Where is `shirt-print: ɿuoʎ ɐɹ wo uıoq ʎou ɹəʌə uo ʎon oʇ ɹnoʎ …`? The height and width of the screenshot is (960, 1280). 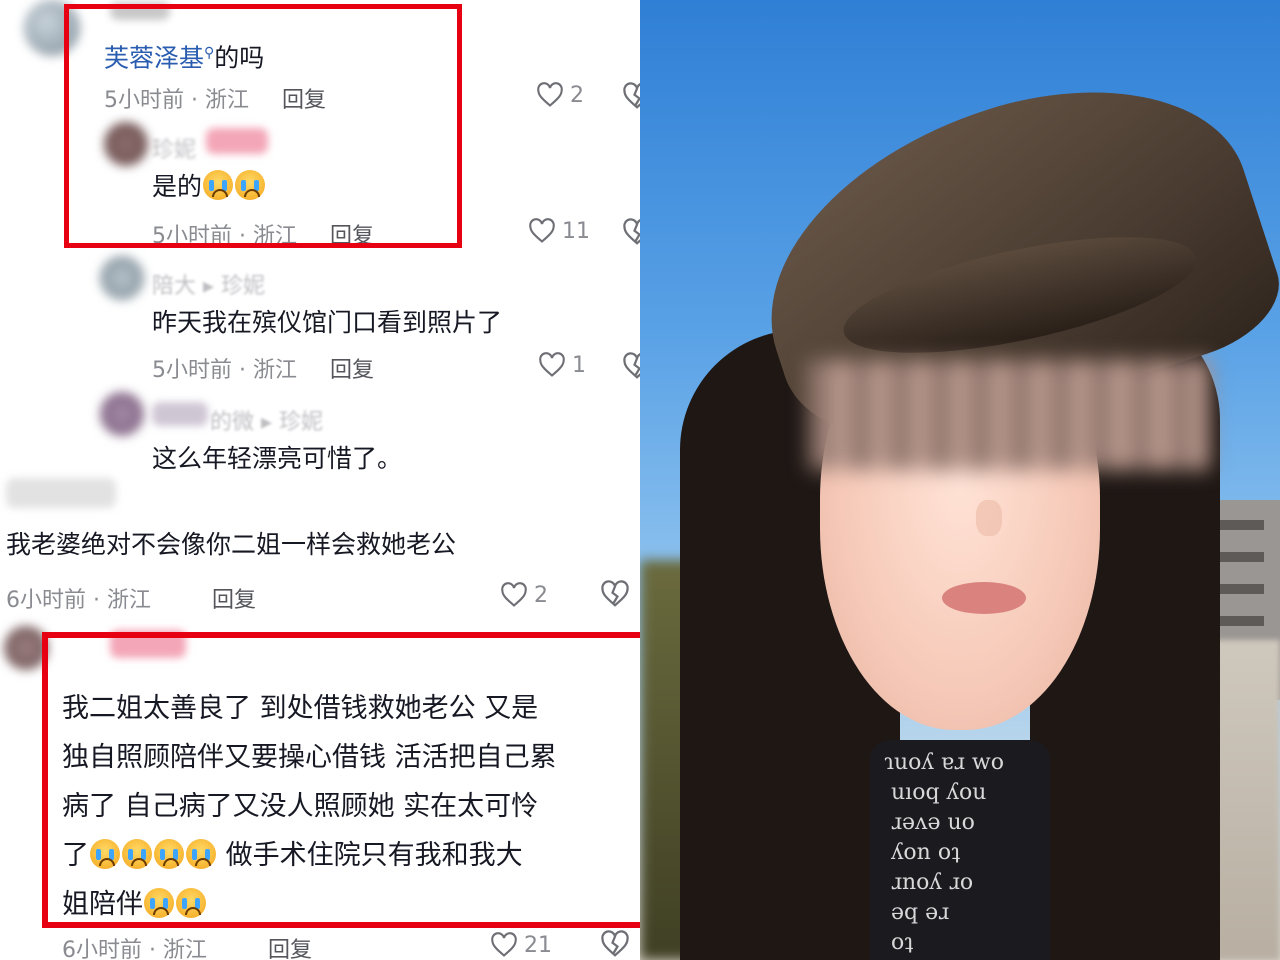
shirt-print: ɿuoʎ ɐɹ wo uıoq ʎou ɹəʌə uo ʎon oʇ ɹnoʎ … is located at coordinates (960, 850).